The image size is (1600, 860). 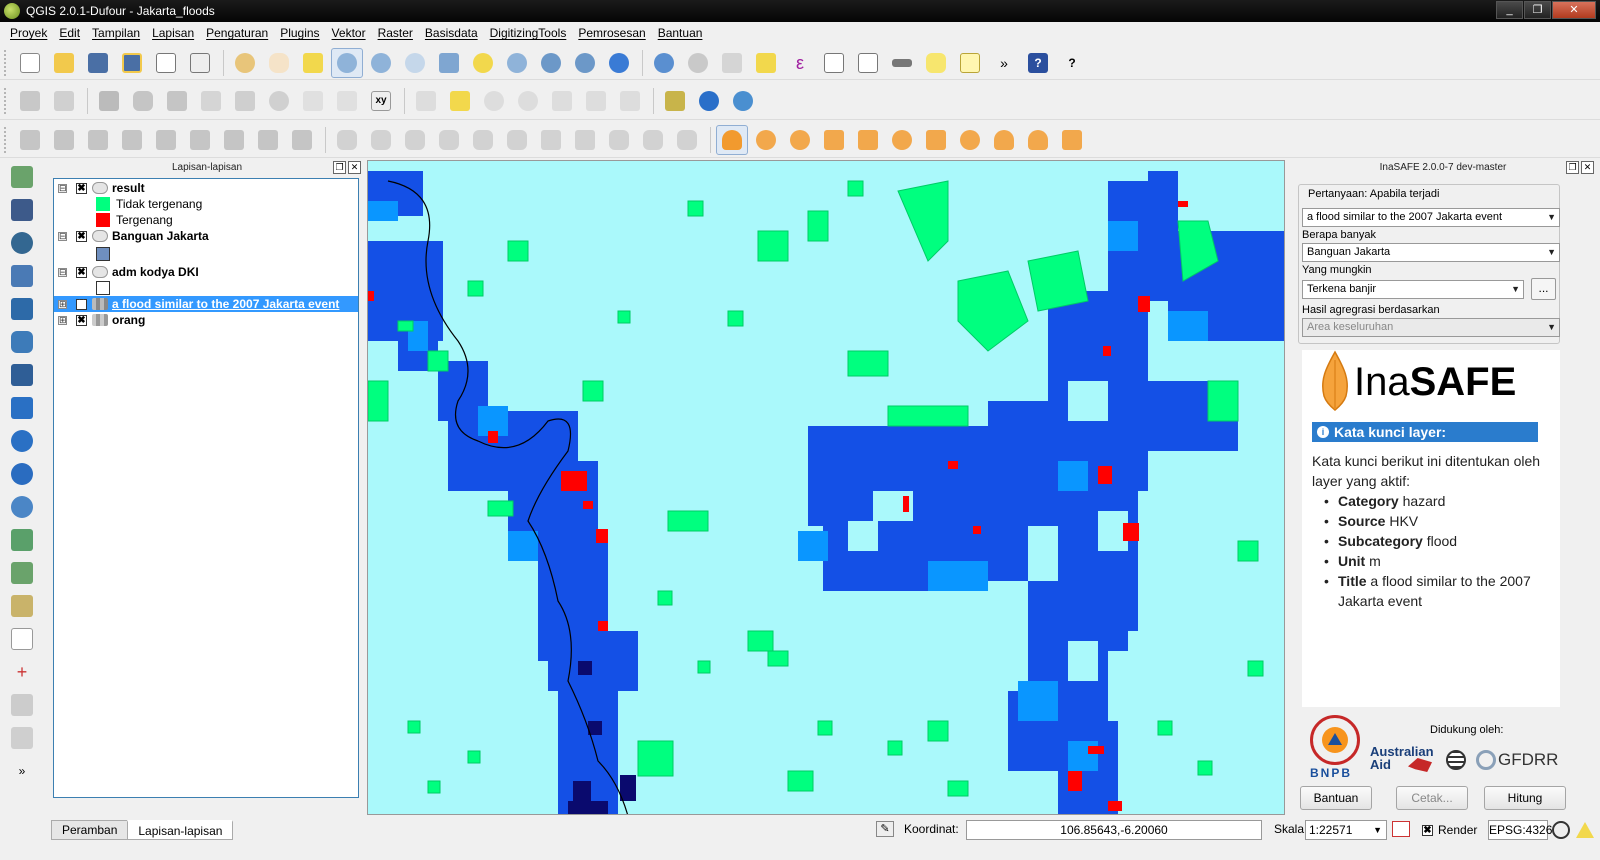 What do you see at coordinates (426, 101) in the screenshot?
I see `label-tool-icon` at bounding box center [426, 101].